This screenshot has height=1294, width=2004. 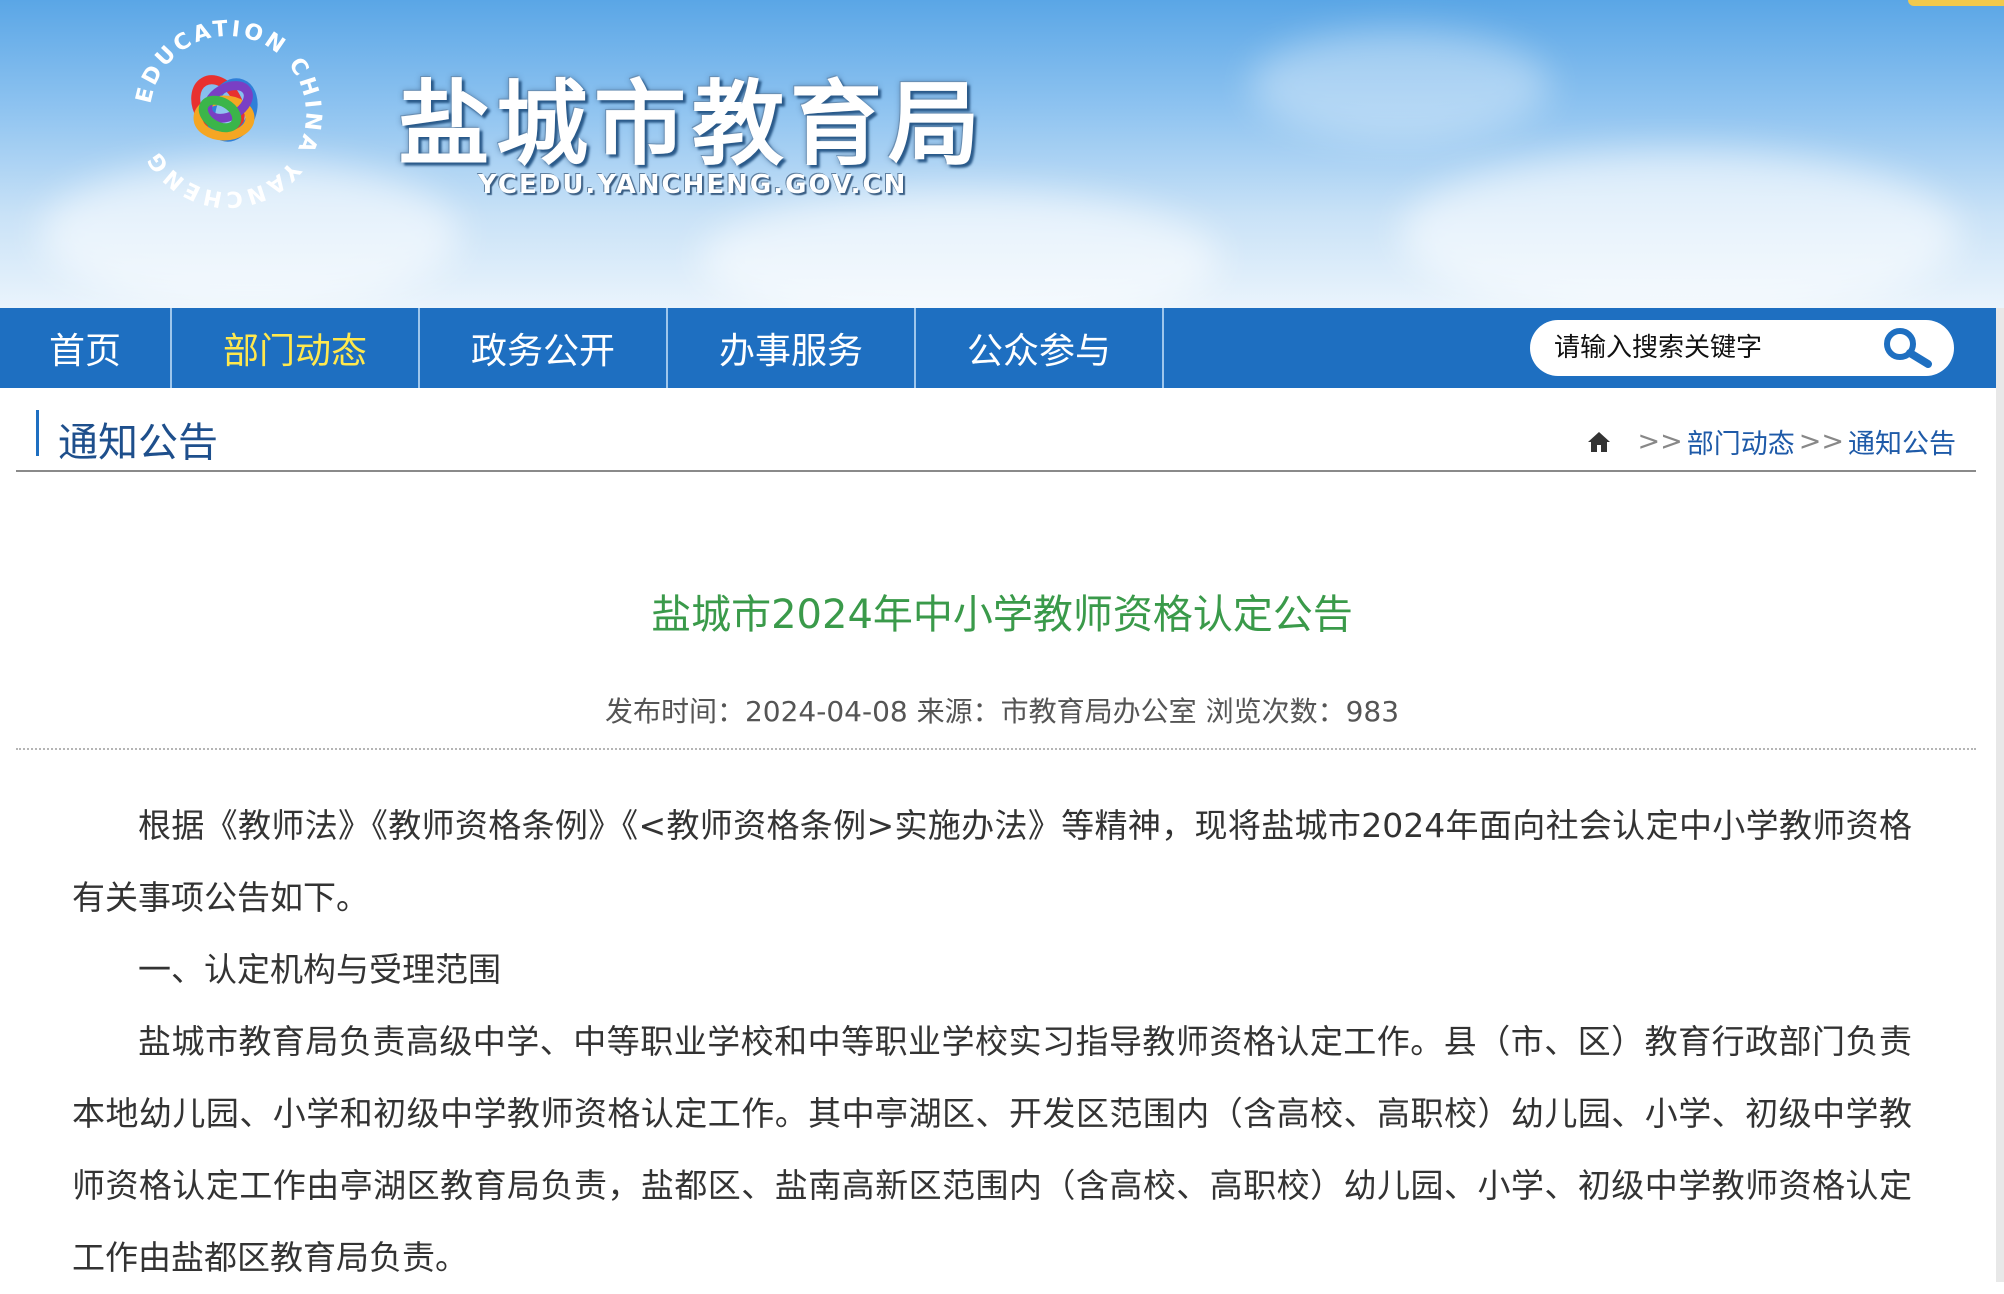 What do you see at coordinates (996, 749) in the screenshot?
I see `article-divider` at bounding box center [996, 749].